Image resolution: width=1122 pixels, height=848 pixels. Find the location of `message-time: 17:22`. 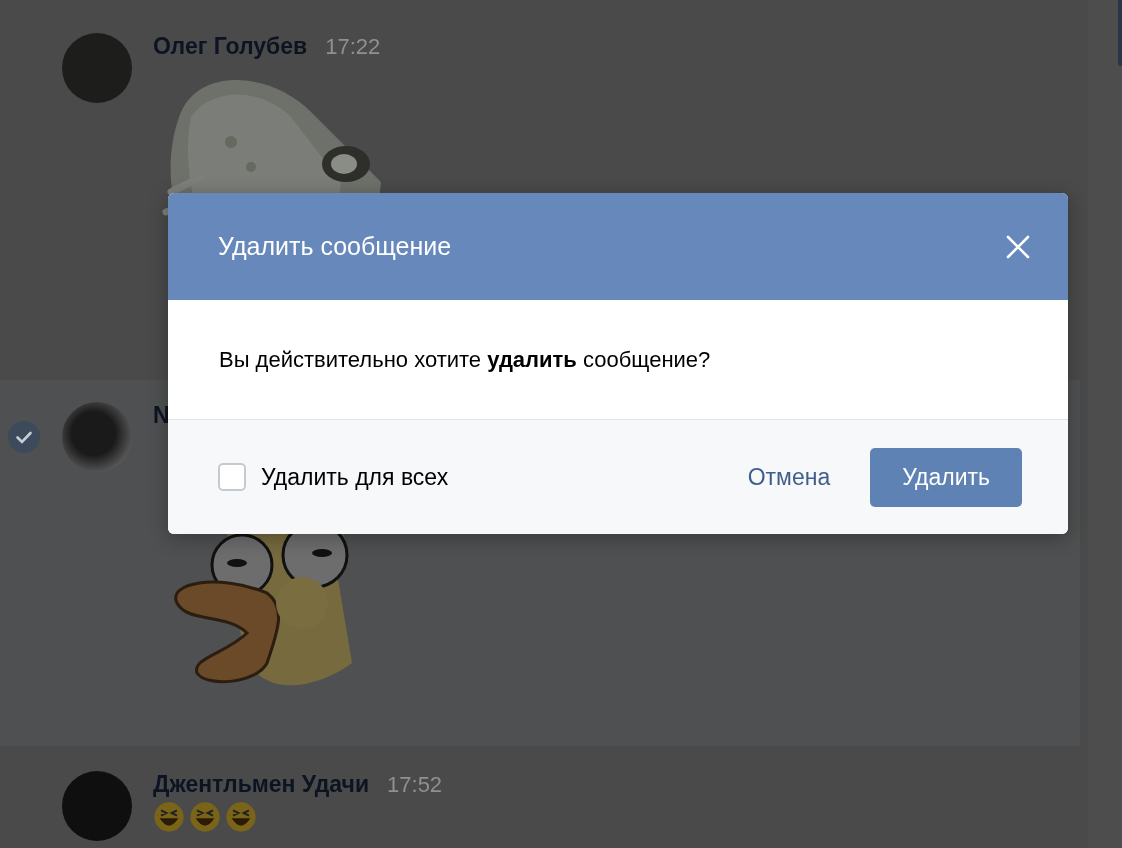

message-time: 17:22 is located at coordinates (353, 47).